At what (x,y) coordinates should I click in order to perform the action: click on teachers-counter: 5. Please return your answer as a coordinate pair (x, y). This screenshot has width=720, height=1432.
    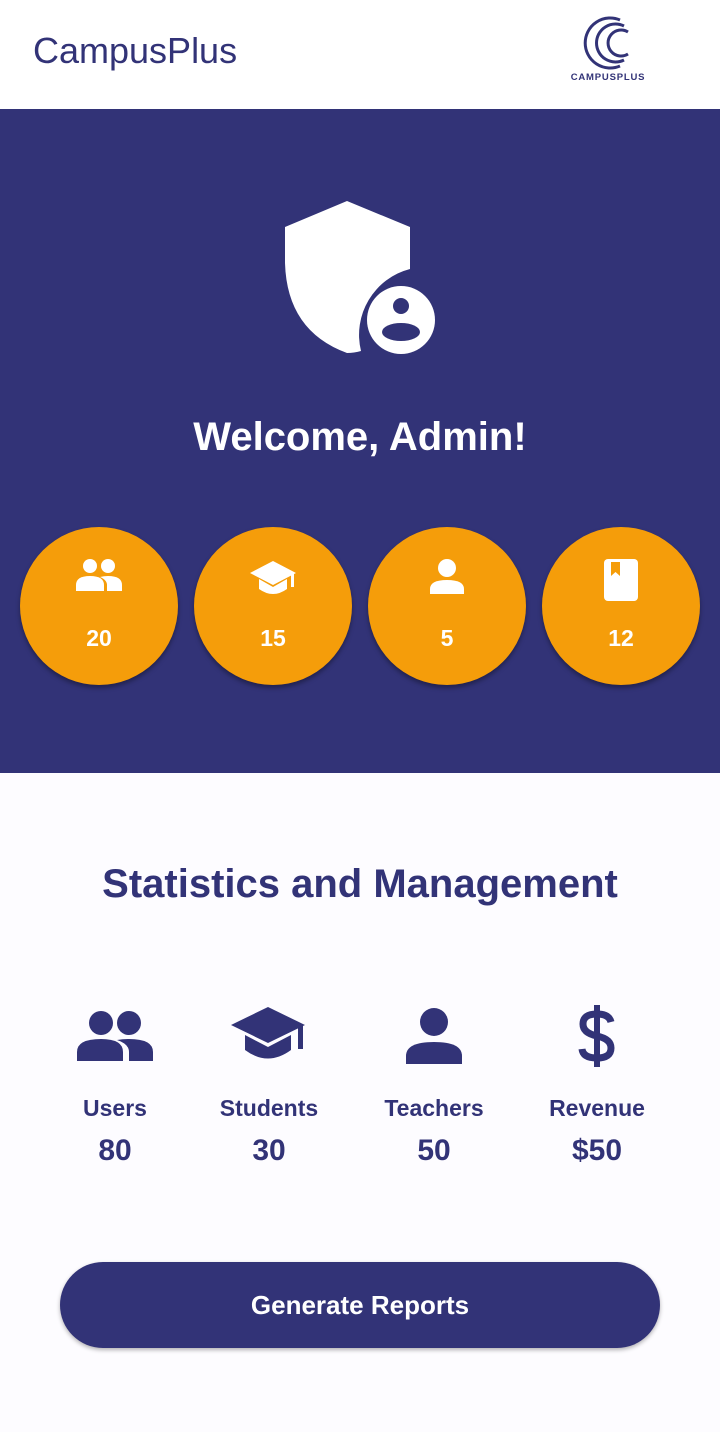
    Looking at the image, I should click on (447, 606).